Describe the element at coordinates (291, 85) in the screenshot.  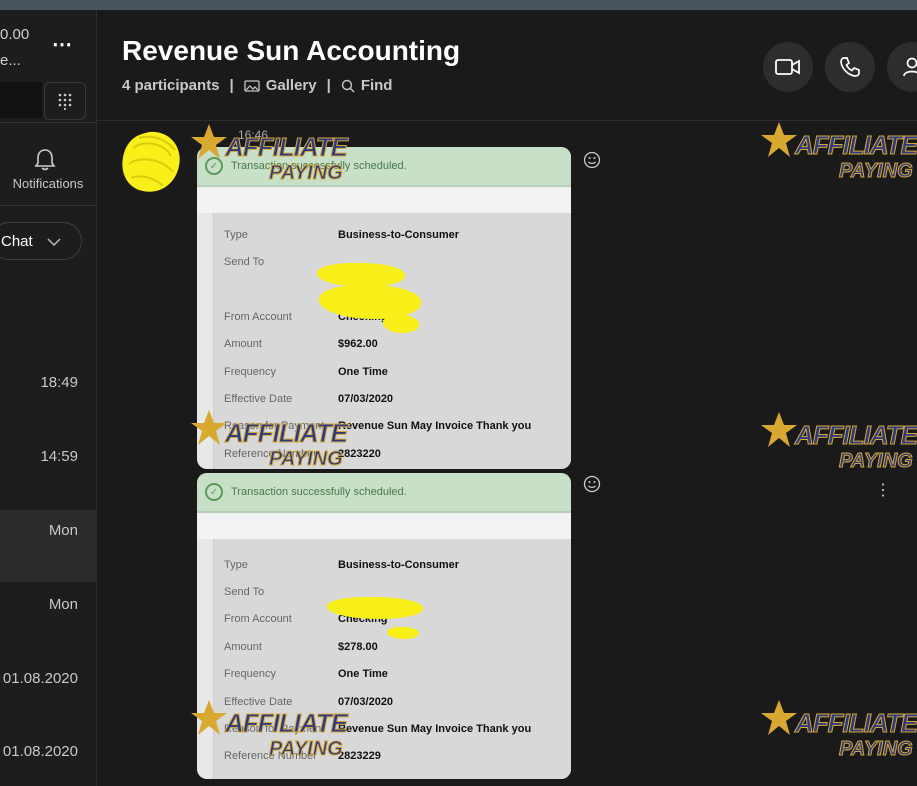
I see `gallery-link: Gallery` at that location.